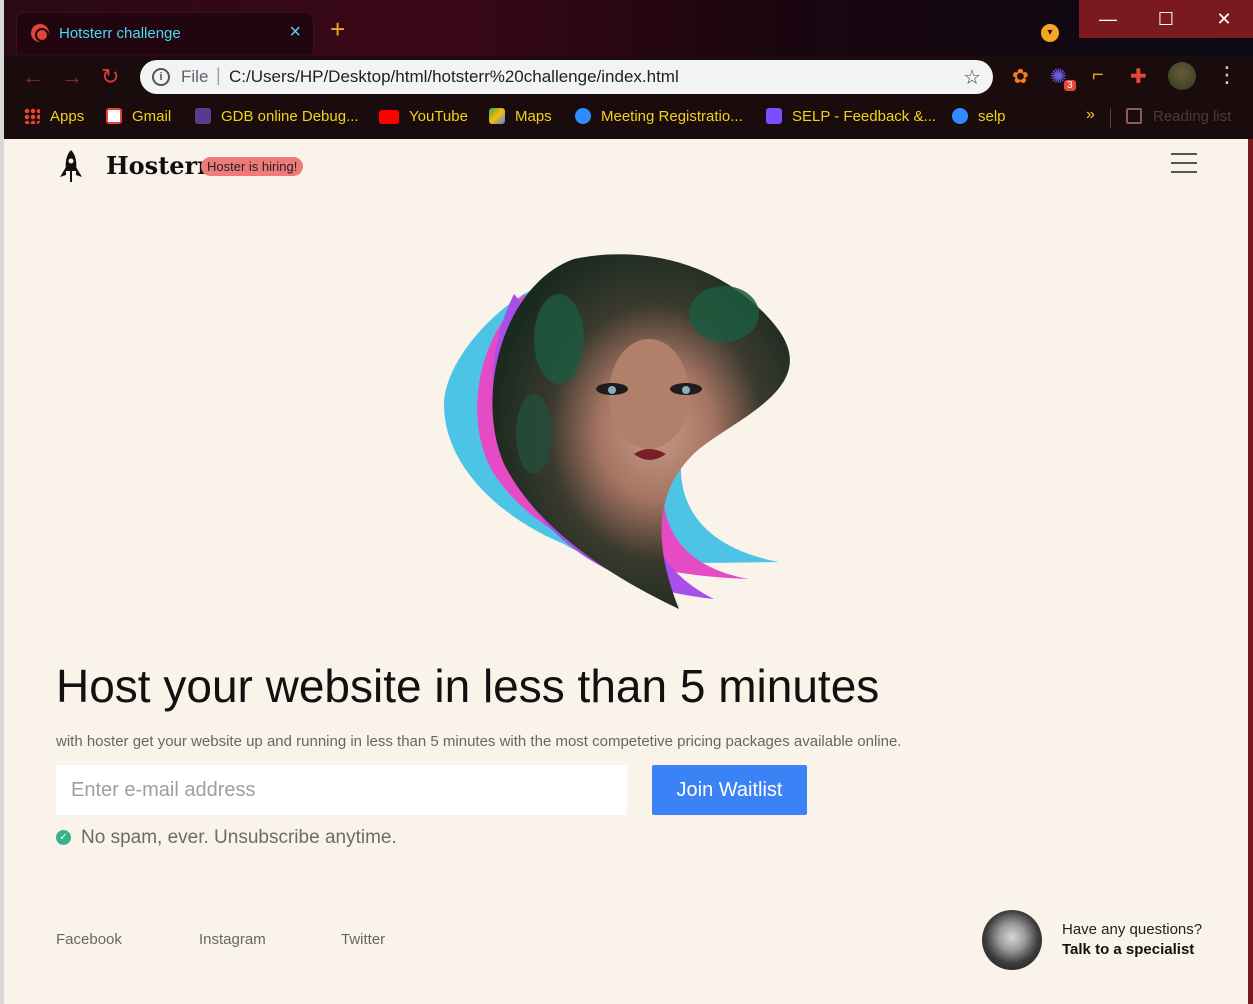 The height and width of the screenshot is (1004, 1253). I want to click on info-icon: i, so click(161, 77).